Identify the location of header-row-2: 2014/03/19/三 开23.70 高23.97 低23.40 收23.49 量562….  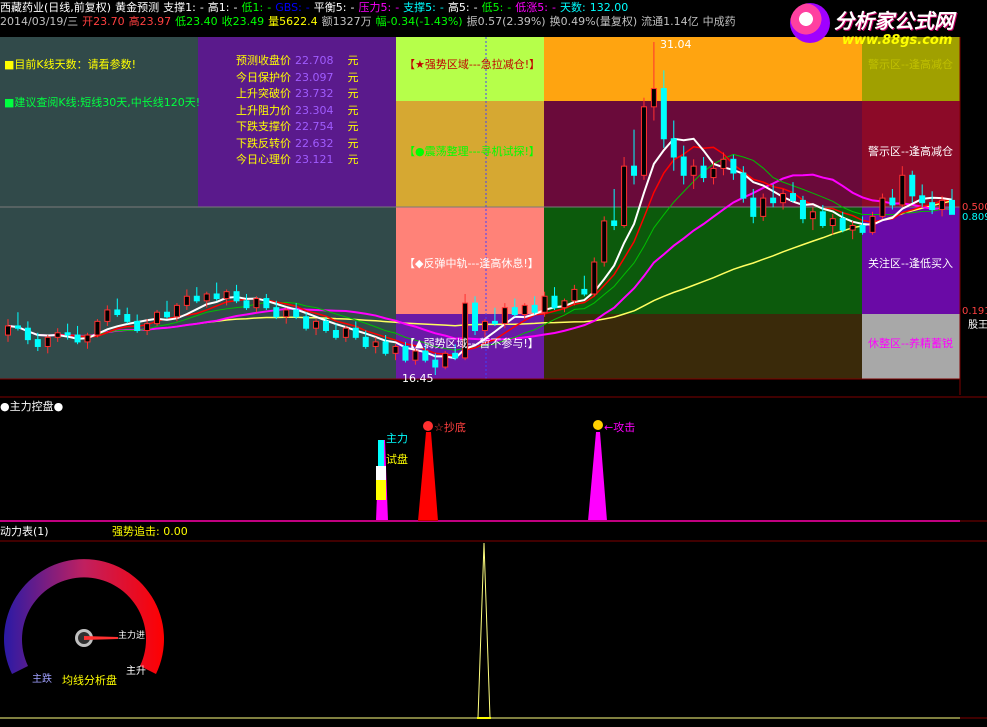
(368, 21).